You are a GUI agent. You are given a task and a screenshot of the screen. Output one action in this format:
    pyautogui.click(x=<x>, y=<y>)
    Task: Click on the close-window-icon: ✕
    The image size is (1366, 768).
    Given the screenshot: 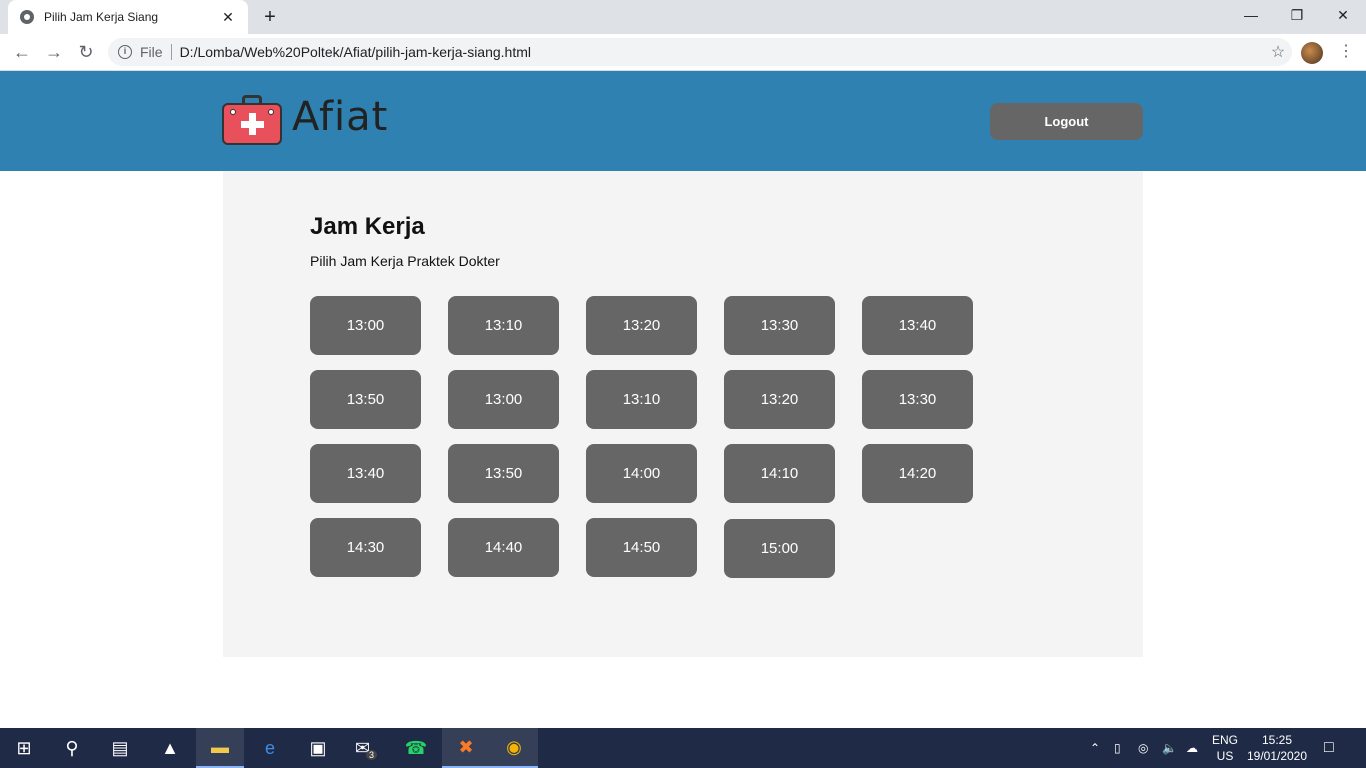 What is the action you would take?
    pyautogui.click(x=1343, y=15)
    